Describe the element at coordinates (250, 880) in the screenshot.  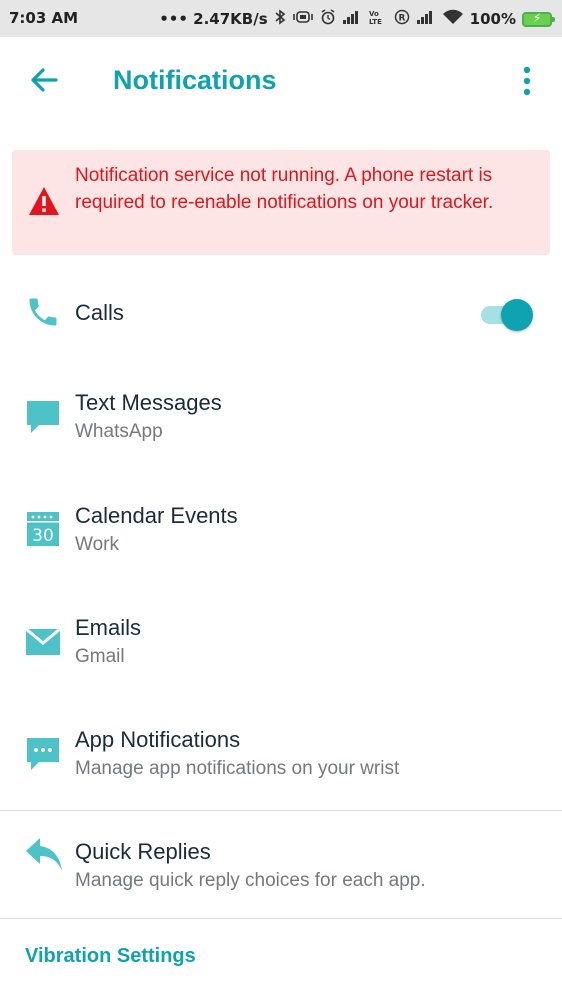
I see `quick-replies-subtitle: Manage quick reply choices for each app.` at that location.